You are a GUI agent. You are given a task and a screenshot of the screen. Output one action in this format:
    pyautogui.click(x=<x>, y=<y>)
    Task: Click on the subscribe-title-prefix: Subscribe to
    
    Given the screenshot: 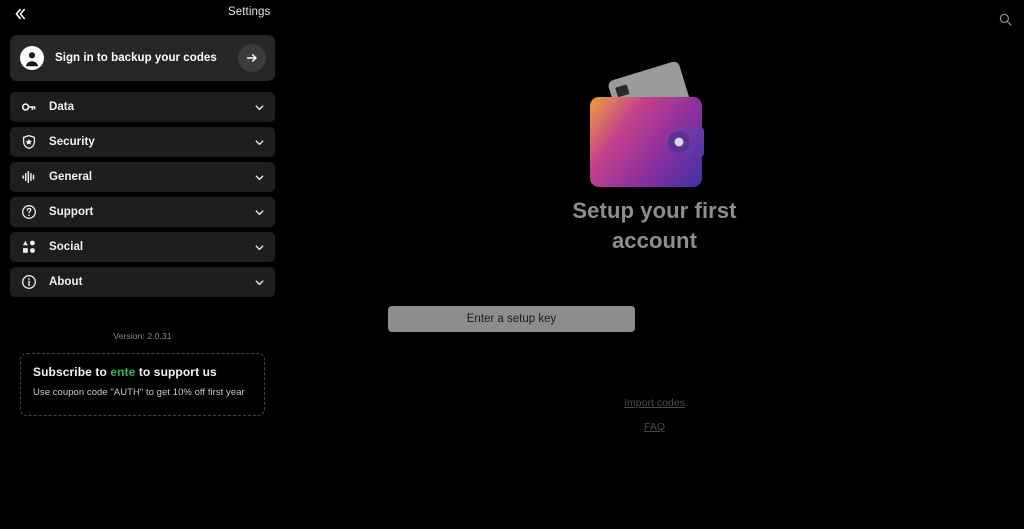 What is the action you would take?
    pyautogui.click(x=72, y=372)
    